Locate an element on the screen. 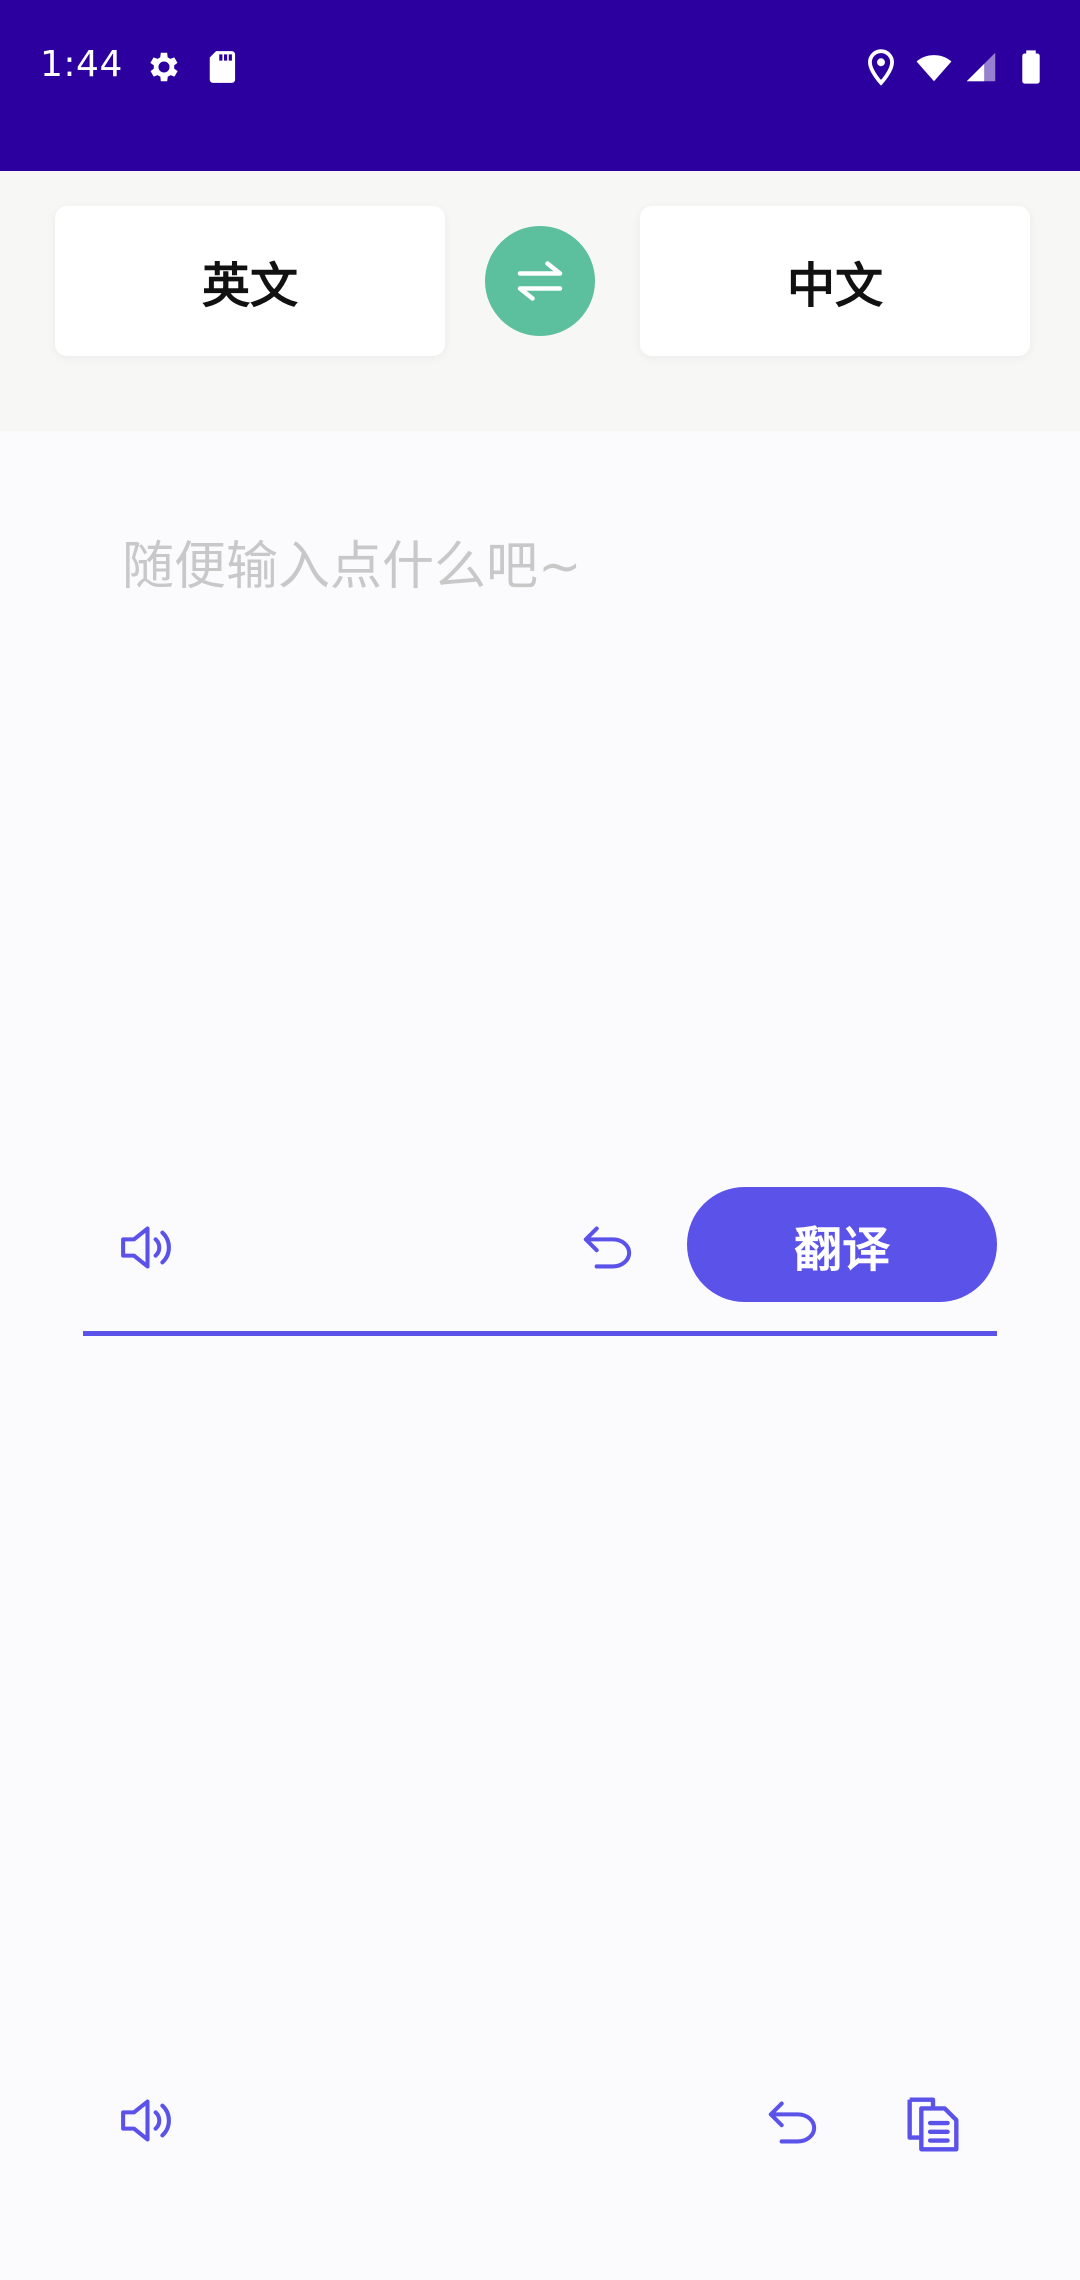  divider is located at coordinates (540, 1333).